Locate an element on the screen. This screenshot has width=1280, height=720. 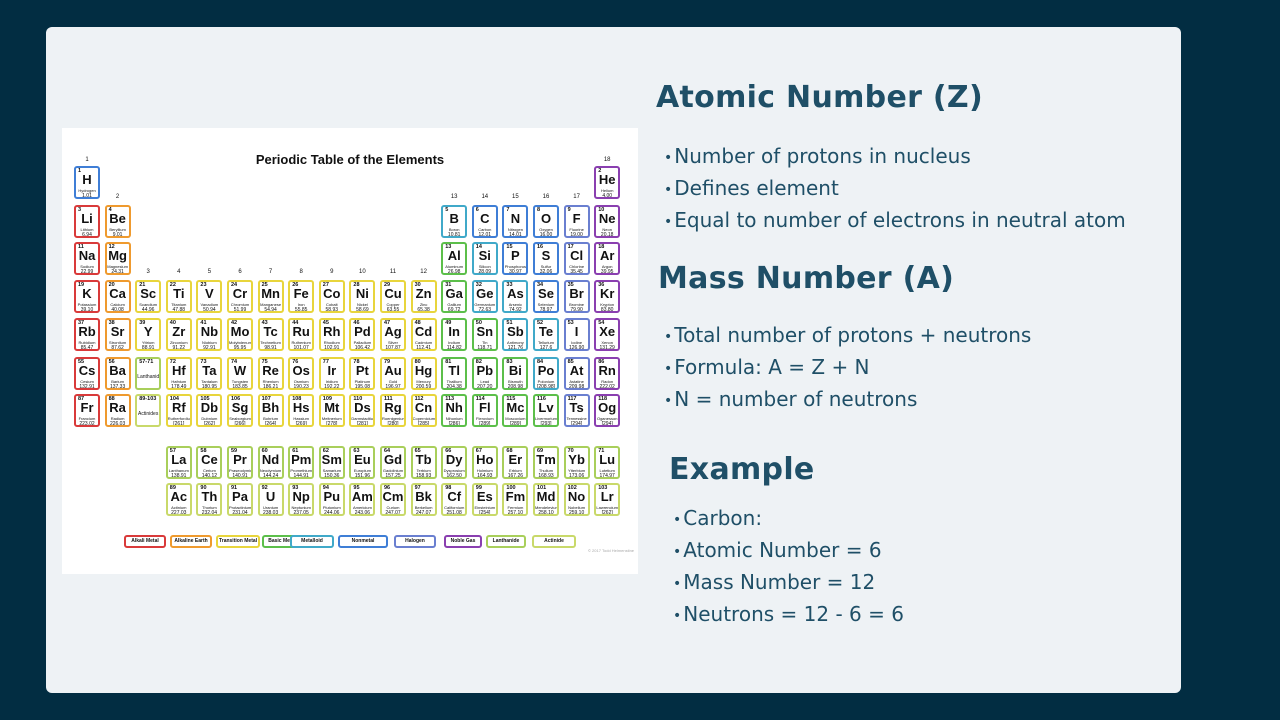
element-cell-ho: 67 Ho Holmium 164.93 is located at coordinates (484, 462).